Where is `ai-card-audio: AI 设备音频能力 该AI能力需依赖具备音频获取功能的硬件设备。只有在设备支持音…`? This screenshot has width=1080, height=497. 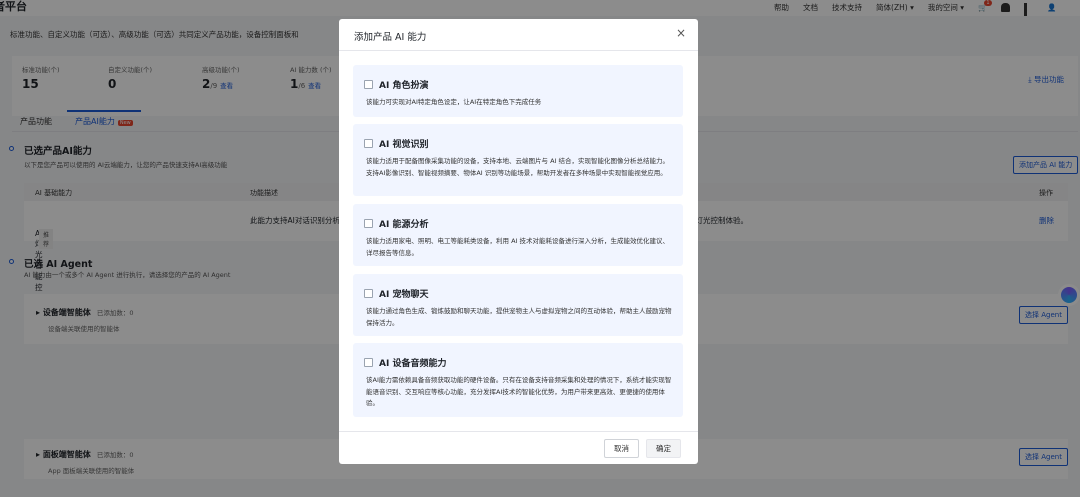 ai-card-audio: AI 设备音频能力 该AI能力需依赖具备音频获取功能的硬件设备。只有在设备支持音… is located at coordinates (518, 380).